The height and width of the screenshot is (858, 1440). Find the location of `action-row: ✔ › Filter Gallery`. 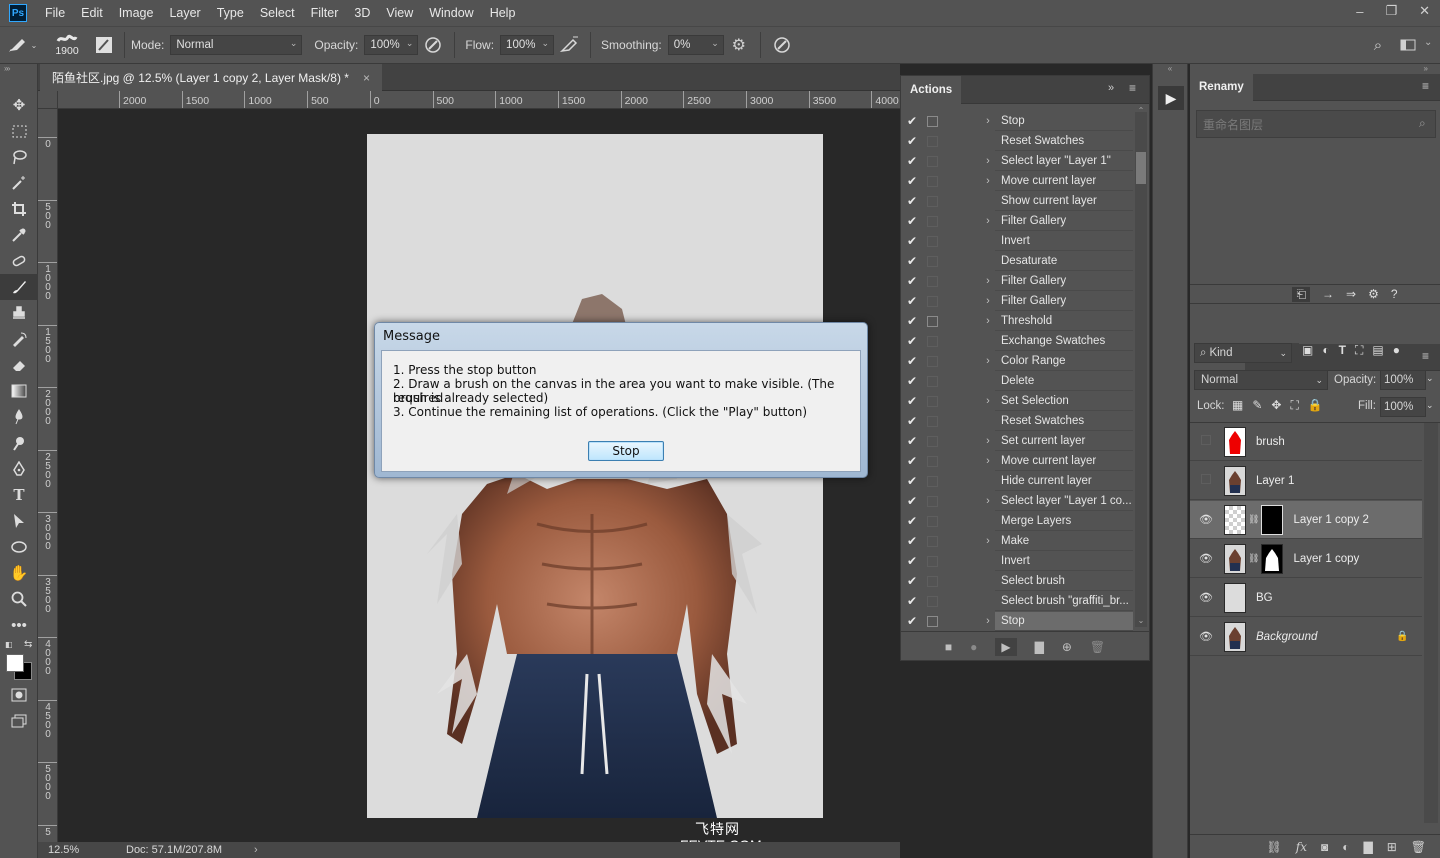

action-row: ✔ › Filter Gallery is located at coordinates (1017, 301).